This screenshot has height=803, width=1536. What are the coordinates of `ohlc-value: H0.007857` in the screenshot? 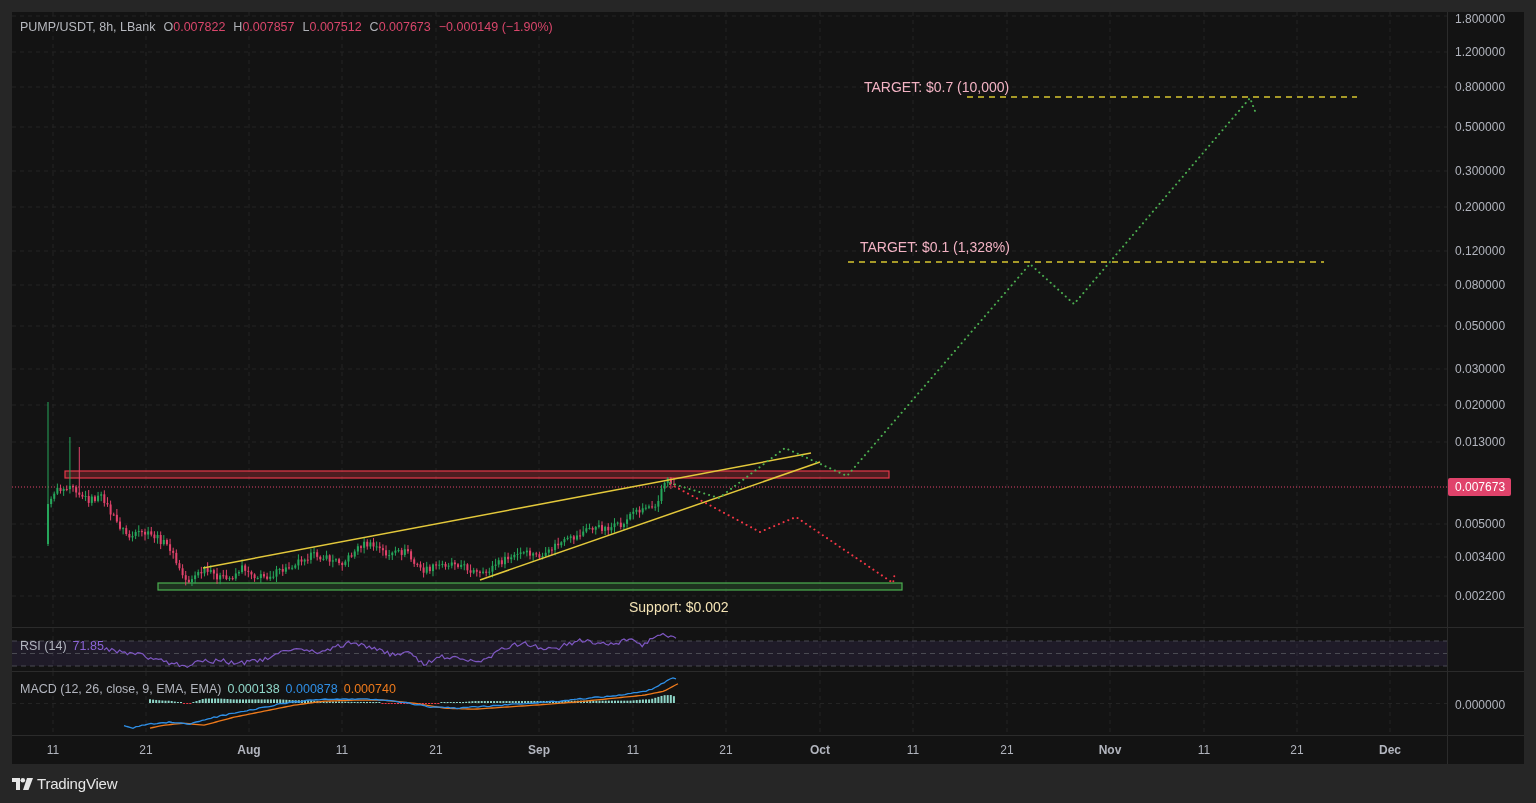 It's located at (264, 27).